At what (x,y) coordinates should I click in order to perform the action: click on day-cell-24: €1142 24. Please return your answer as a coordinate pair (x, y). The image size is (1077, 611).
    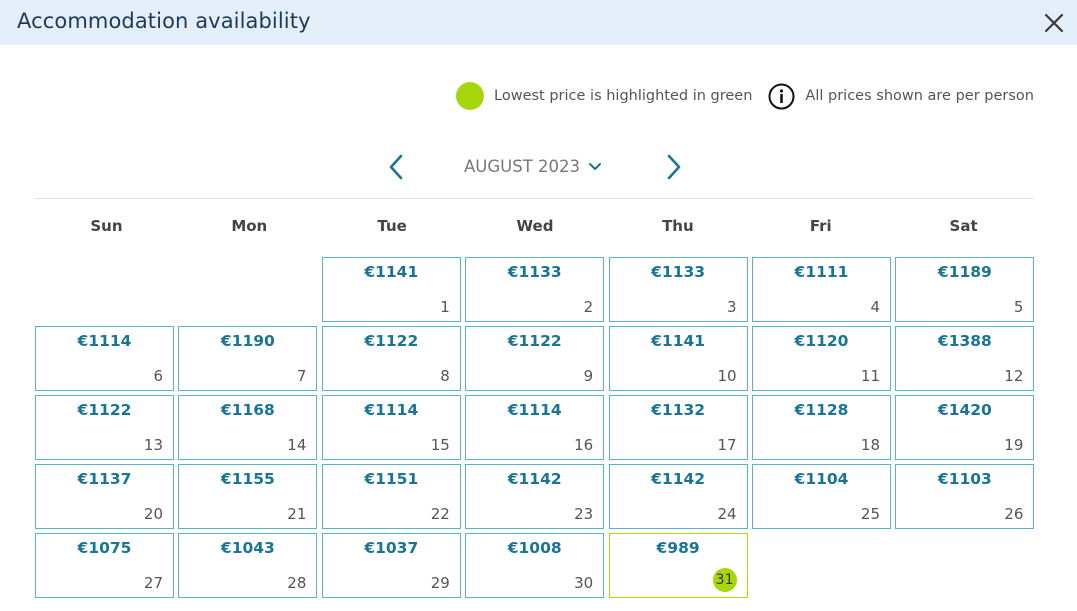
    Looking at the image, I should click on (678, 496).